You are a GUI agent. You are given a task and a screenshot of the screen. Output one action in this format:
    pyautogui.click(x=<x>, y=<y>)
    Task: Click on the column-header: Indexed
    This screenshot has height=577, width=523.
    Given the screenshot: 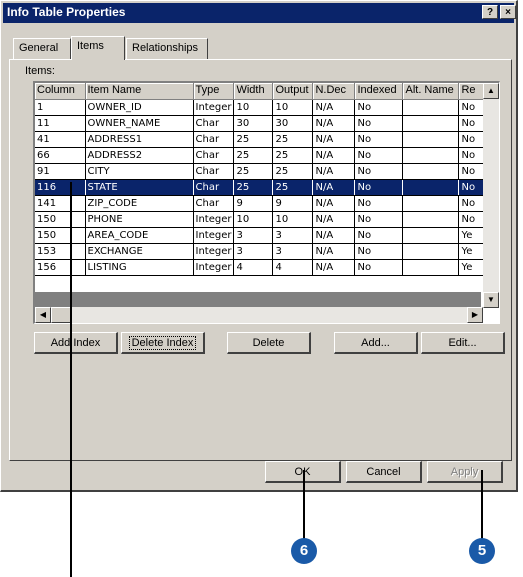 What is the action you would take?
    pyautogui.click(x=379, y=91)
    